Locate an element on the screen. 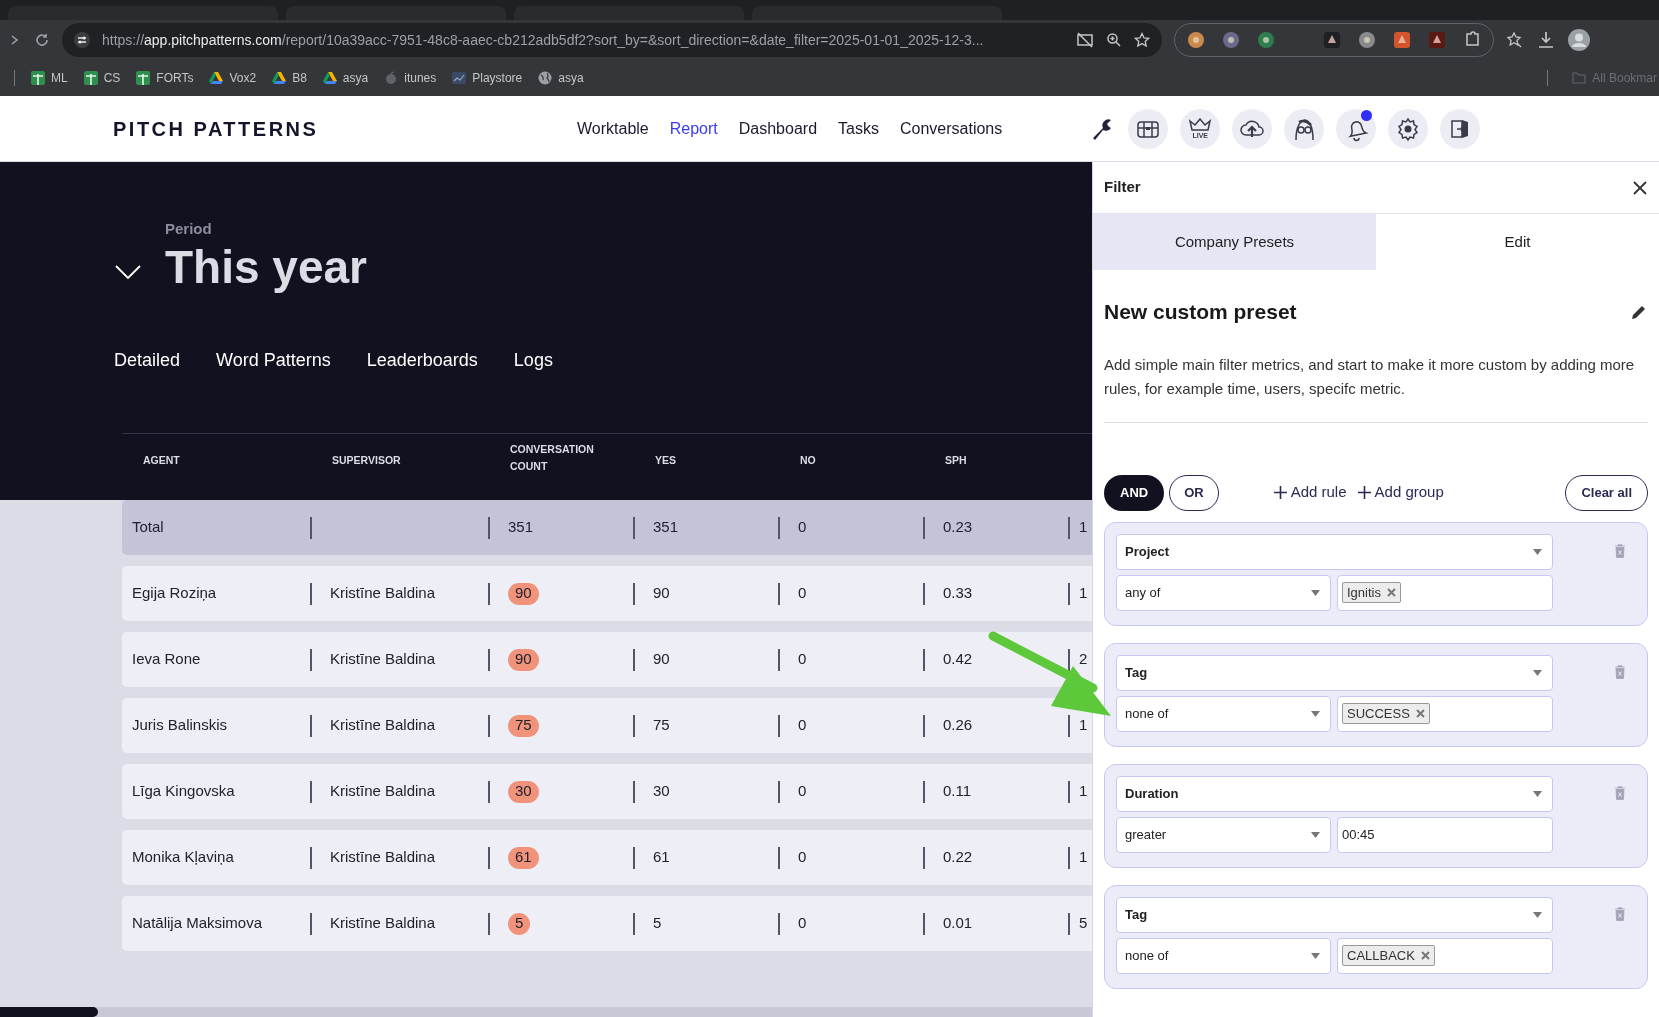 Image resolution: width=1659 pixels, height=1017 pixels. nav-link: Dashboard is located at coordinates (778, 128).